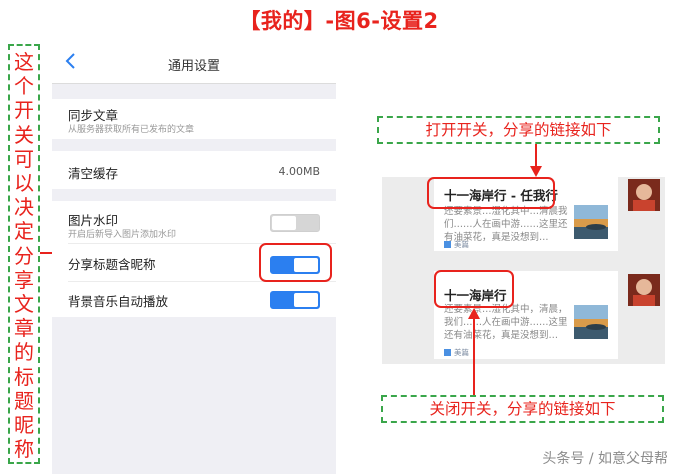  I want to click on cache-group: 清空缓存 4.00MB, so click(194, 170).